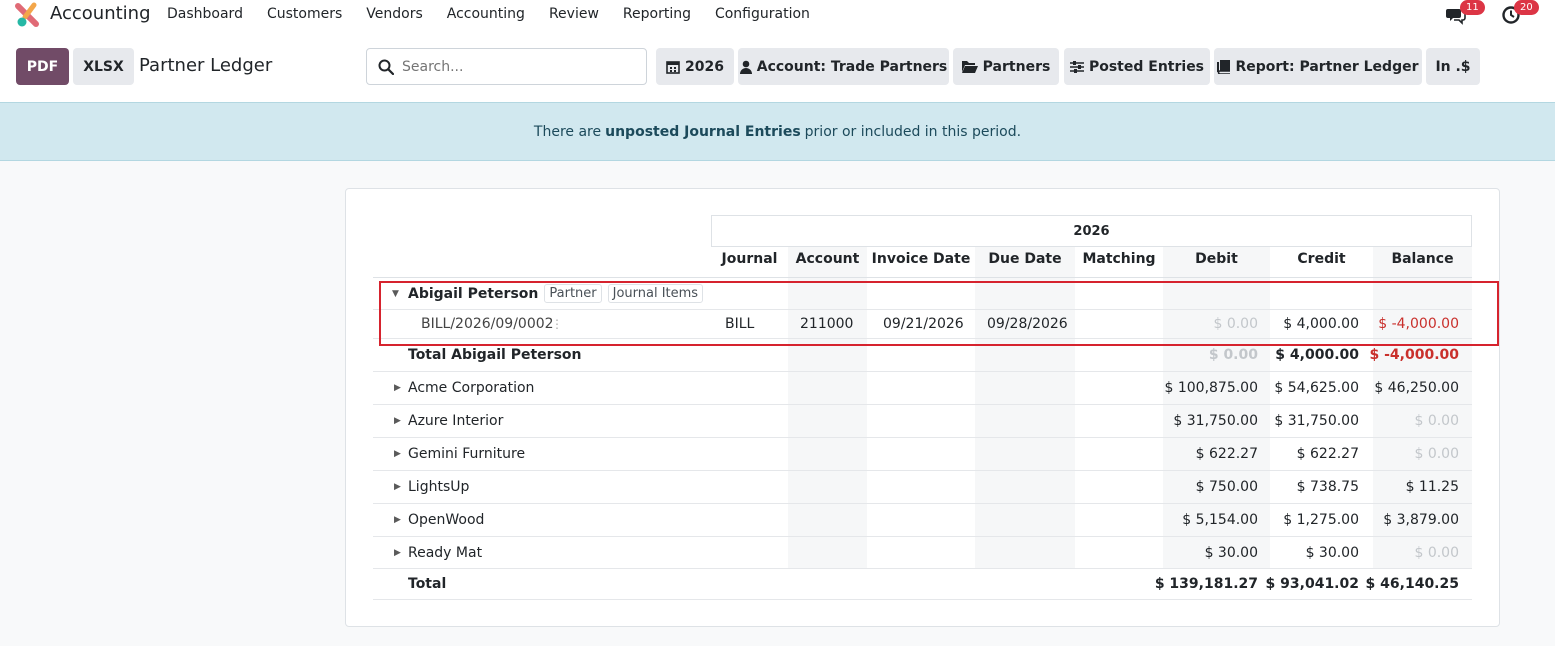  I want to click on partner-total-label: Total Abigail Peterson, so click(495, 355).